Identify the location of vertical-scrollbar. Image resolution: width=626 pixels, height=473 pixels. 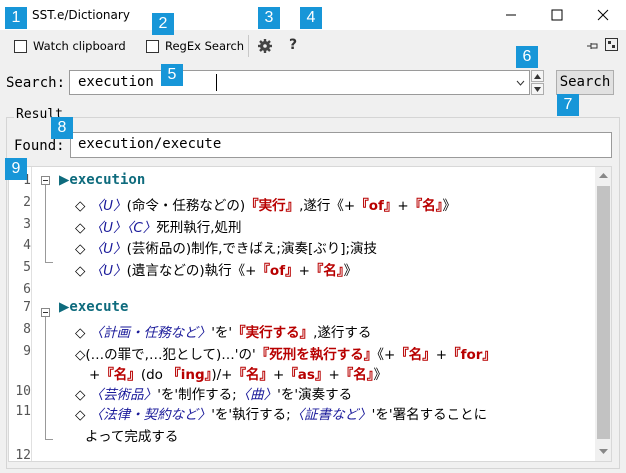
(603, 314).